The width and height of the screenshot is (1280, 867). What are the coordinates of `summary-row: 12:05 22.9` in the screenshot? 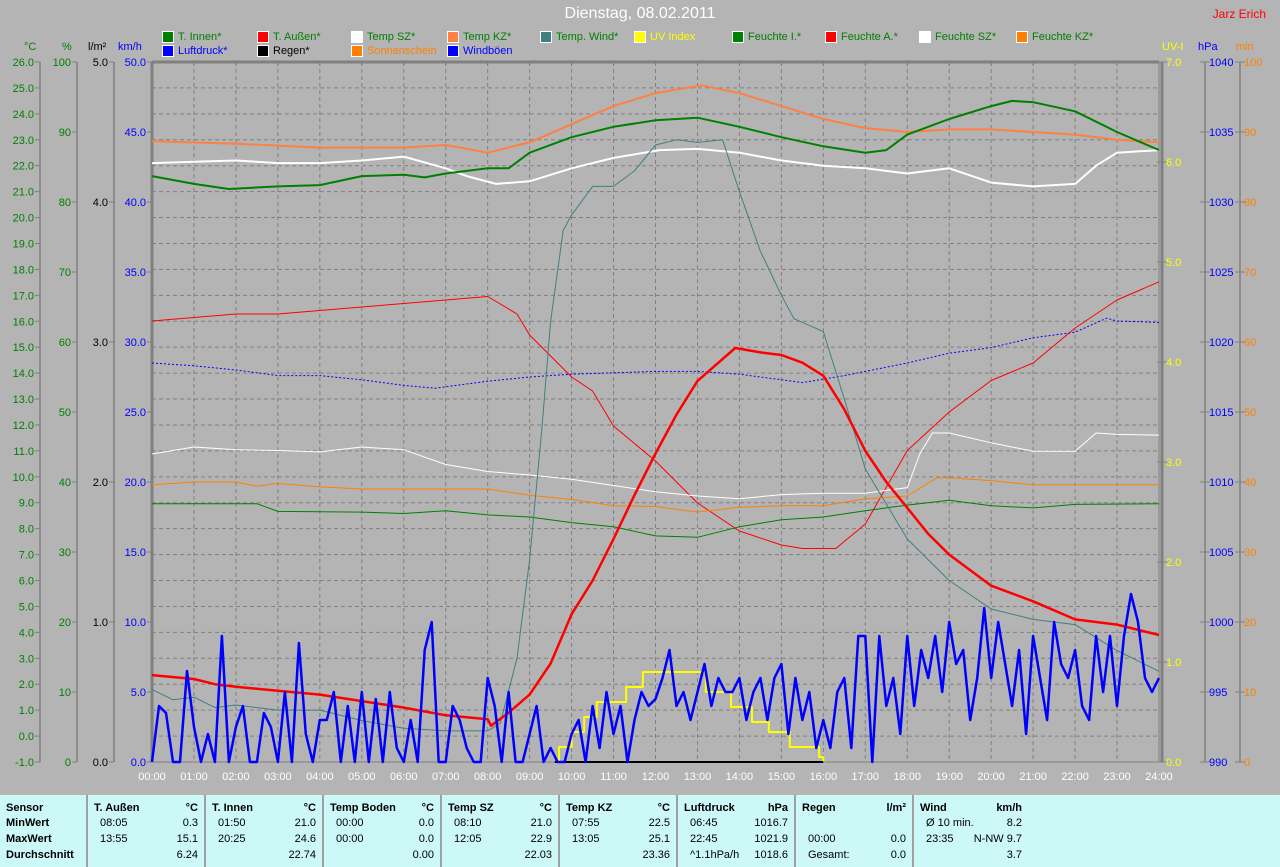 It's located at (500, 841).